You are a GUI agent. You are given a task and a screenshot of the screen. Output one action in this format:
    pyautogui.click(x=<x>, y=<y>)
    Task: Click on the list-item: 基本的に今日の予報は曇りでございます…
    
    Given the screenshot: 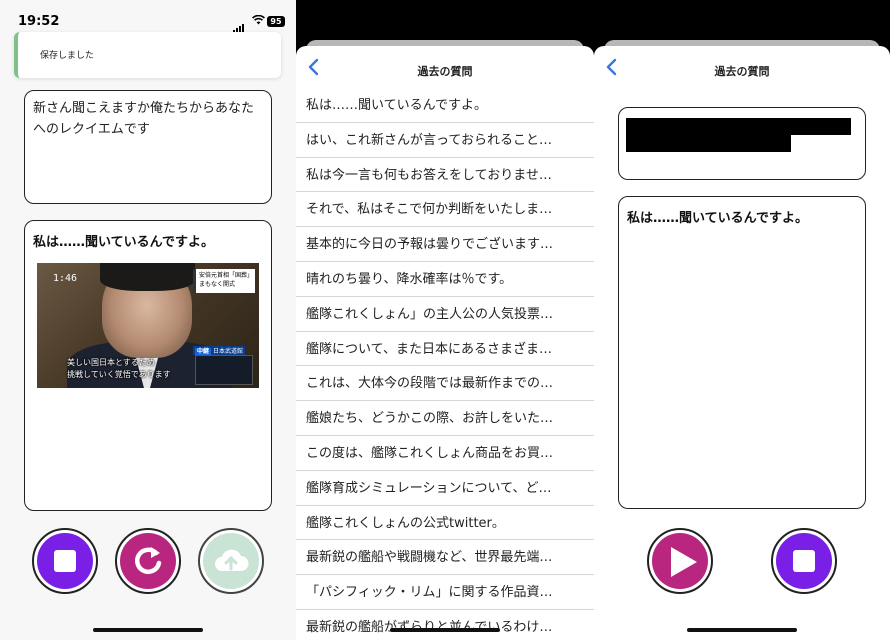 What is the action you would take?
    pyautogui.click(x=445, y=244)
    